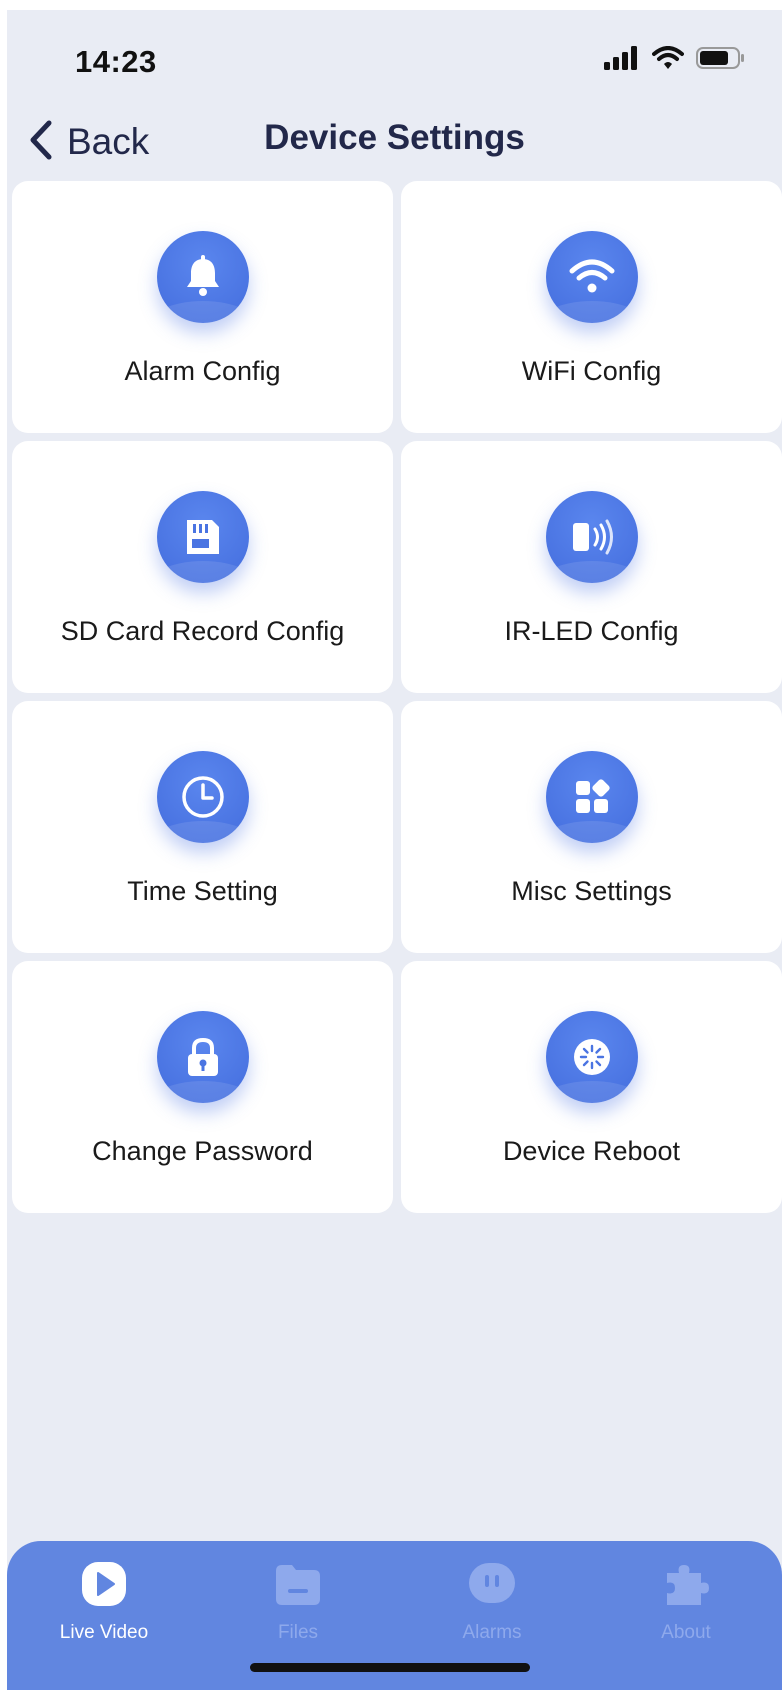  I want to click on ir-led-config-label: IR-LED Config, so click(591, 631).